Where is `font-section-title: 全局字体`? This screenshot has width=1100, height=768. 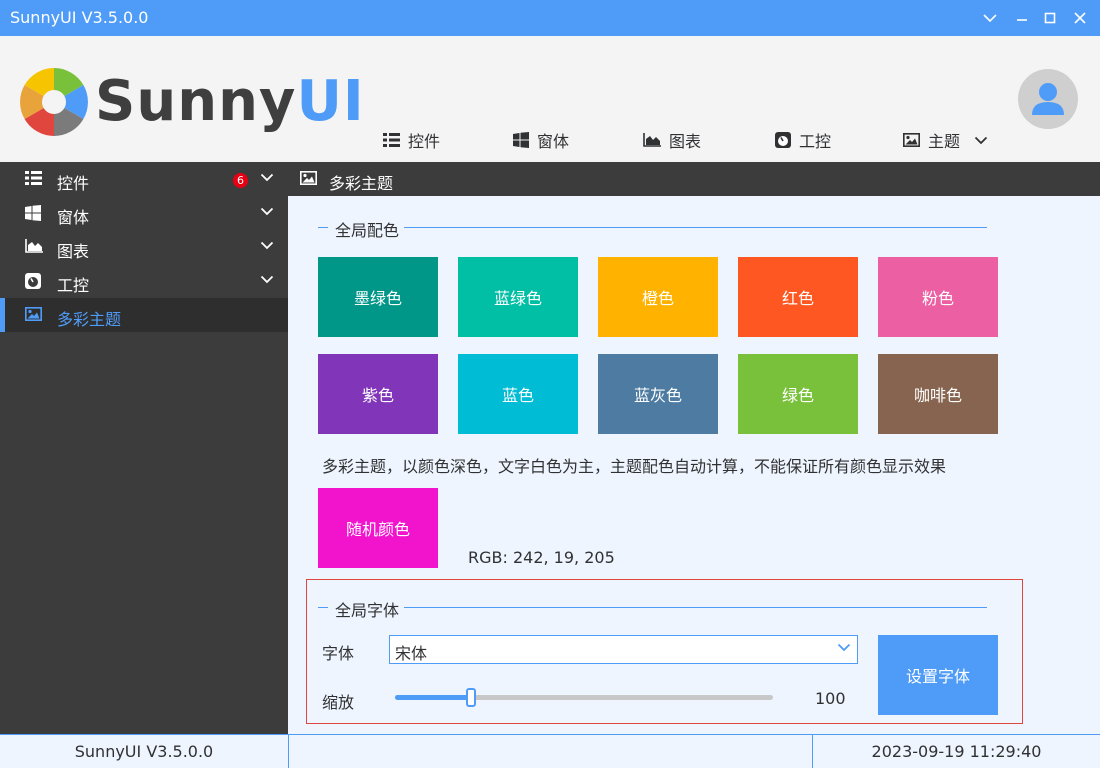 font-section-title: 全局字体 is located at coordinates (367, 610).